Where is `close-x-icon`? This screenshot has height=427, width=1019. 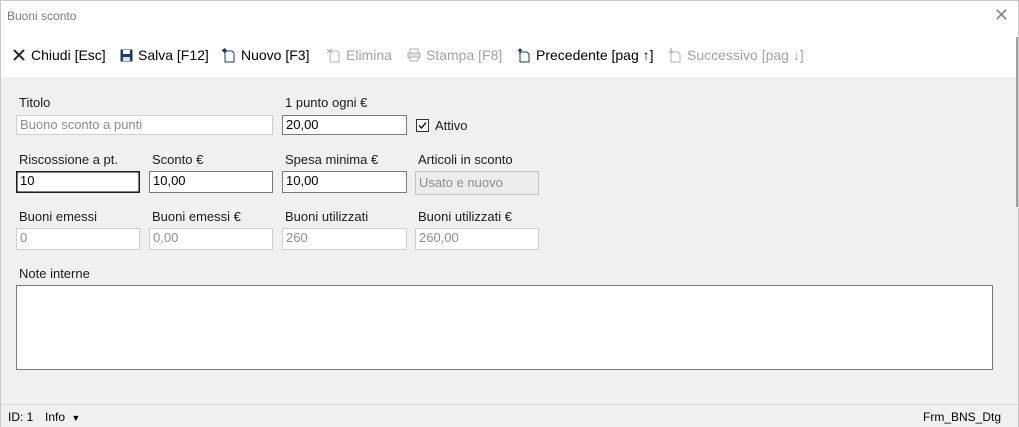 close-x-icon is located at coordinates (19, 55).